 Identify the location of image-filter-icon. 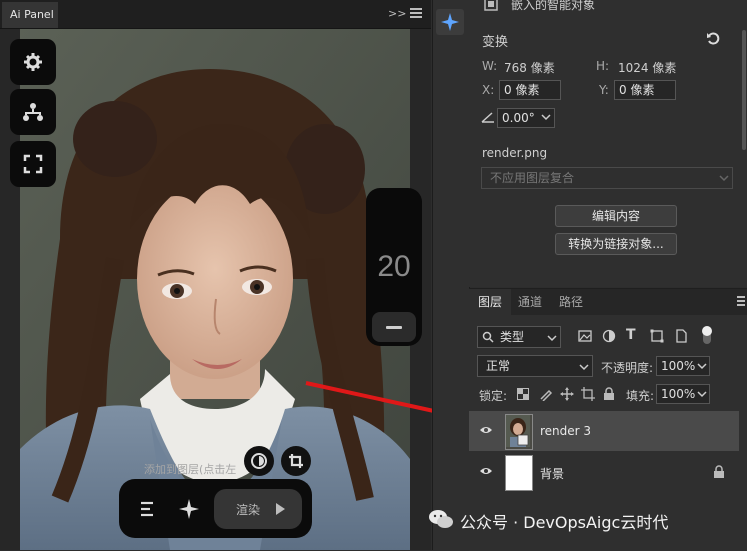
(585, 336).